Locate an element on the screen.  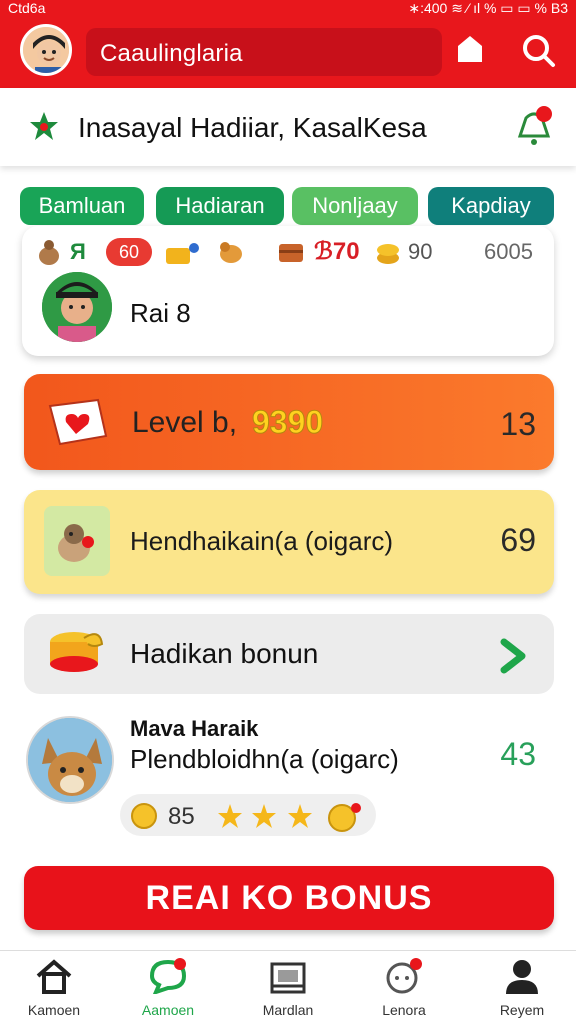
reward-label: Hendhaikain(a (oigarc) is located at coordinates (262, 541).